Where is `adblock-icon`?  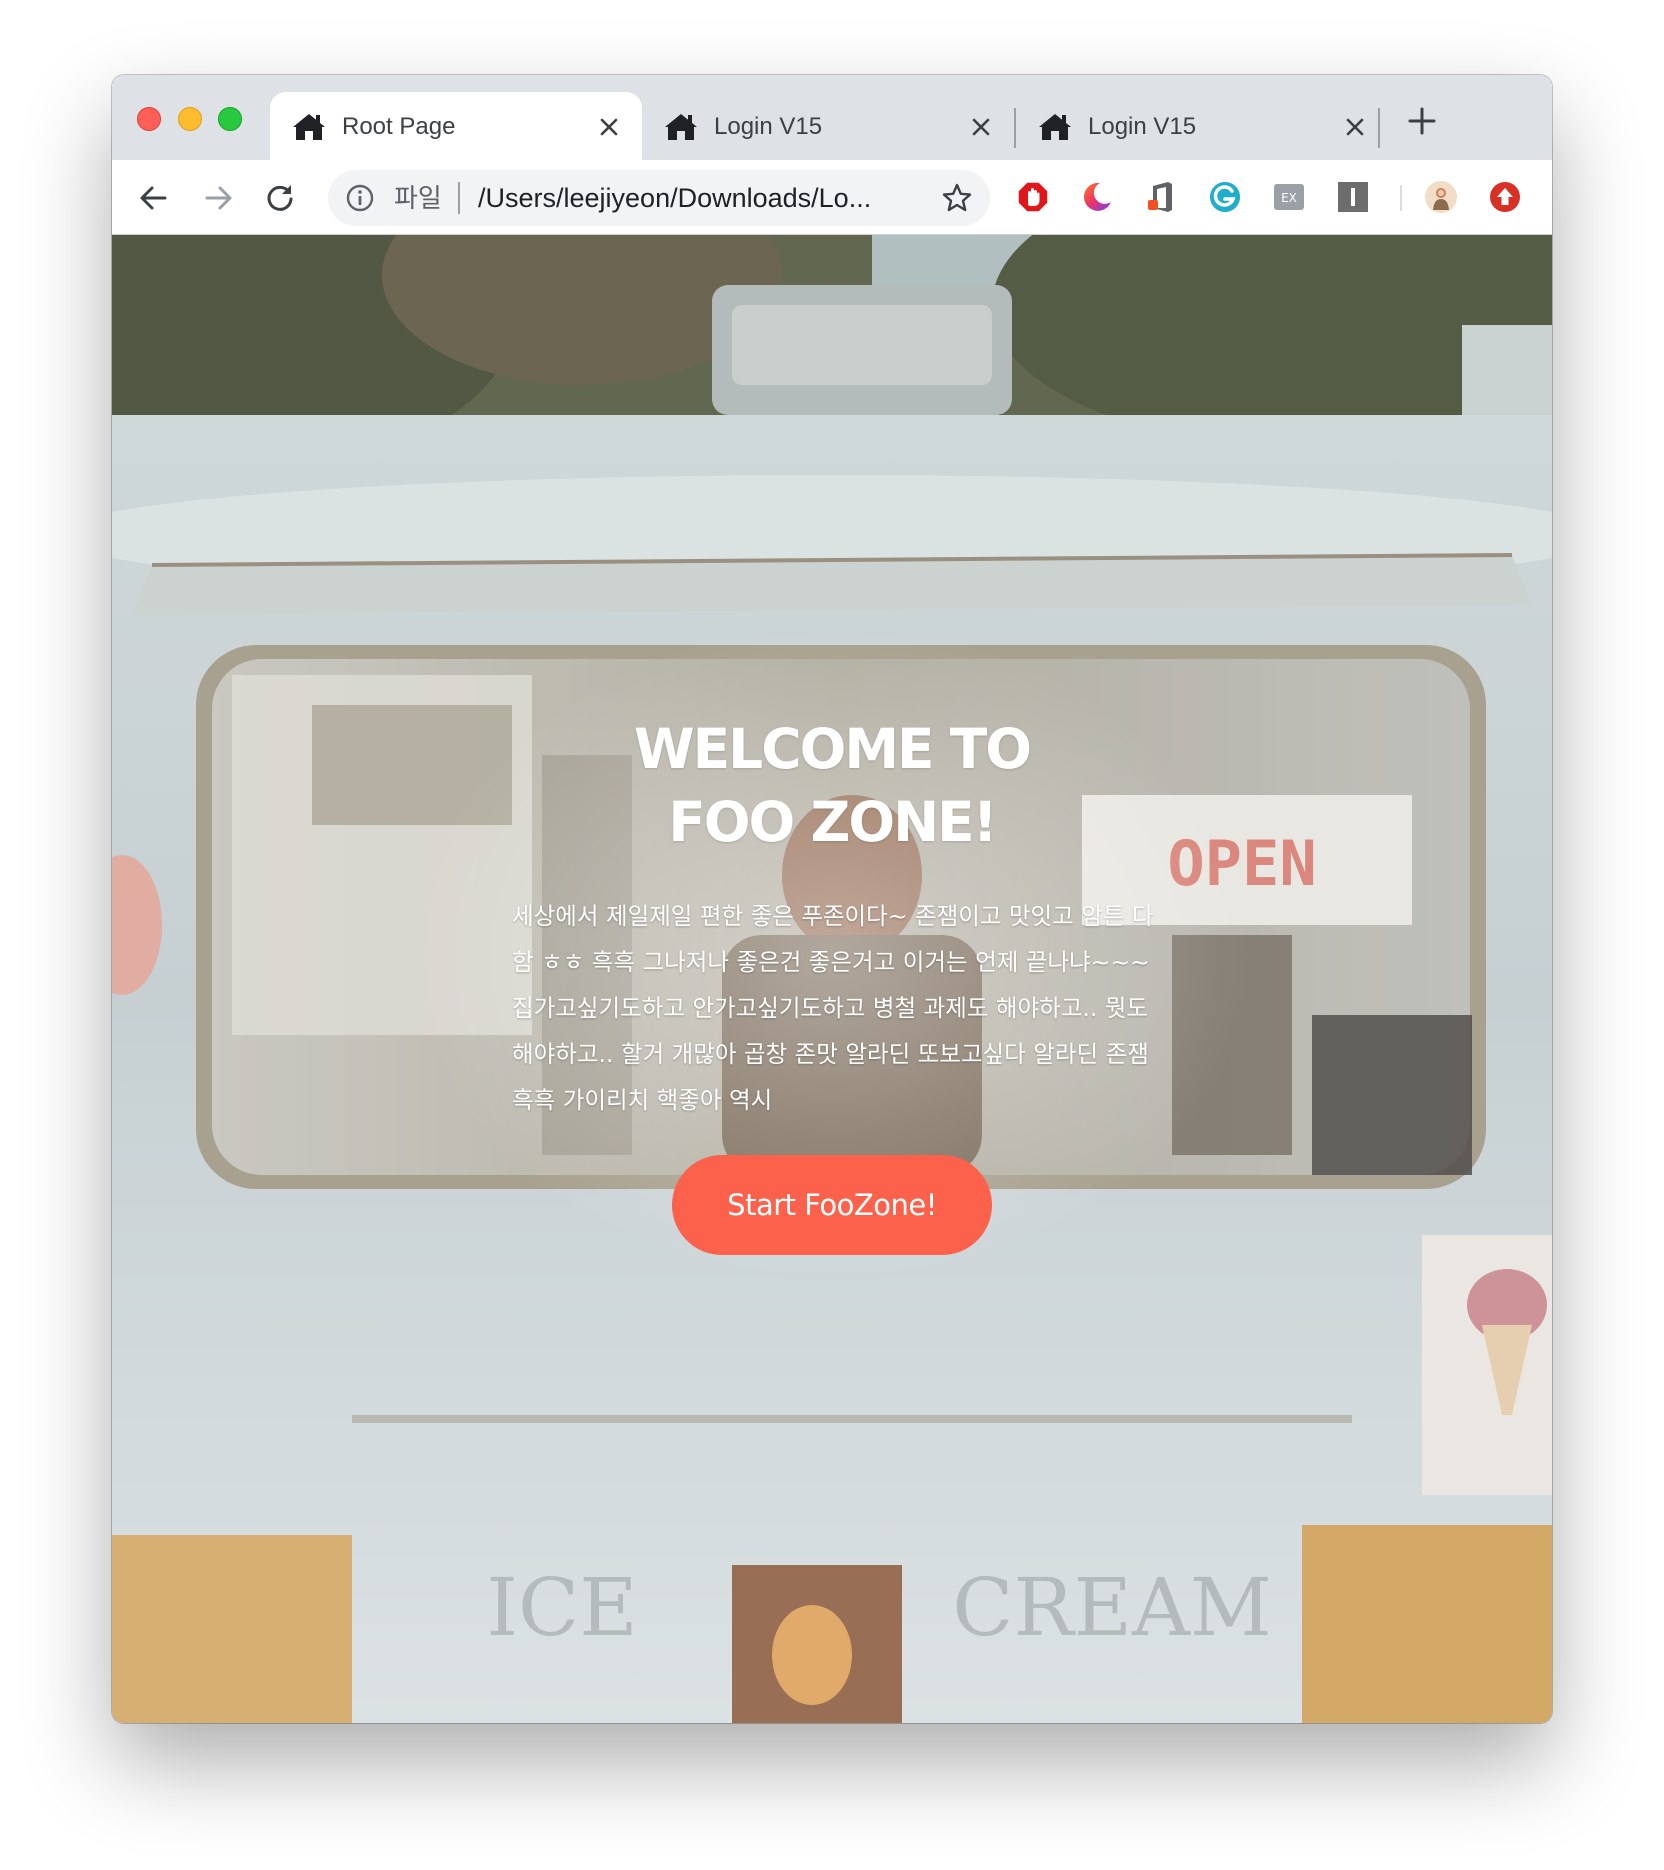 adblock-icon is located at coordinates (1033, 197).